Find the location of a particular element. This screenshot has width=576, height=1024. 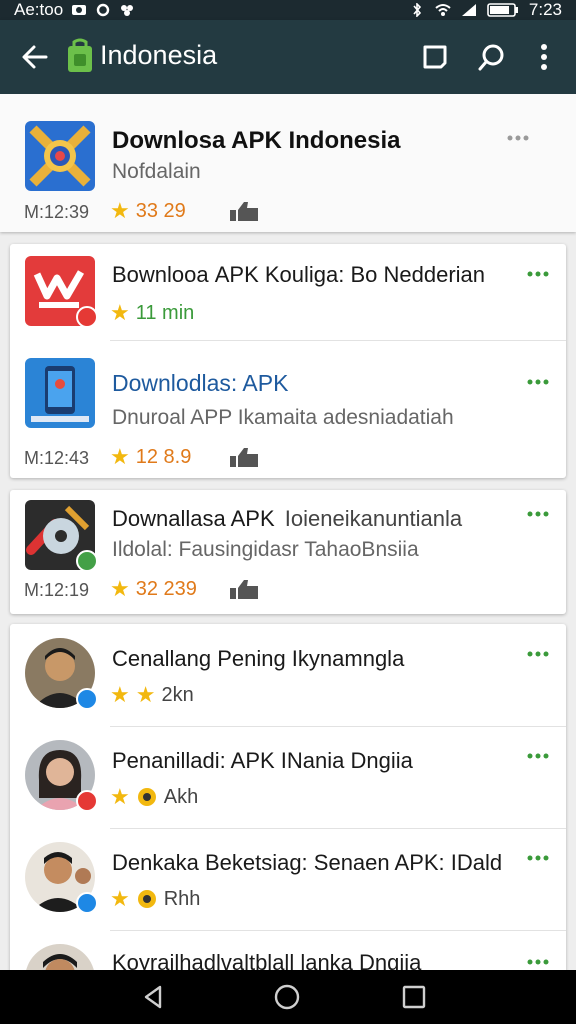

navigation-bar is located at coordinates (288, 997).